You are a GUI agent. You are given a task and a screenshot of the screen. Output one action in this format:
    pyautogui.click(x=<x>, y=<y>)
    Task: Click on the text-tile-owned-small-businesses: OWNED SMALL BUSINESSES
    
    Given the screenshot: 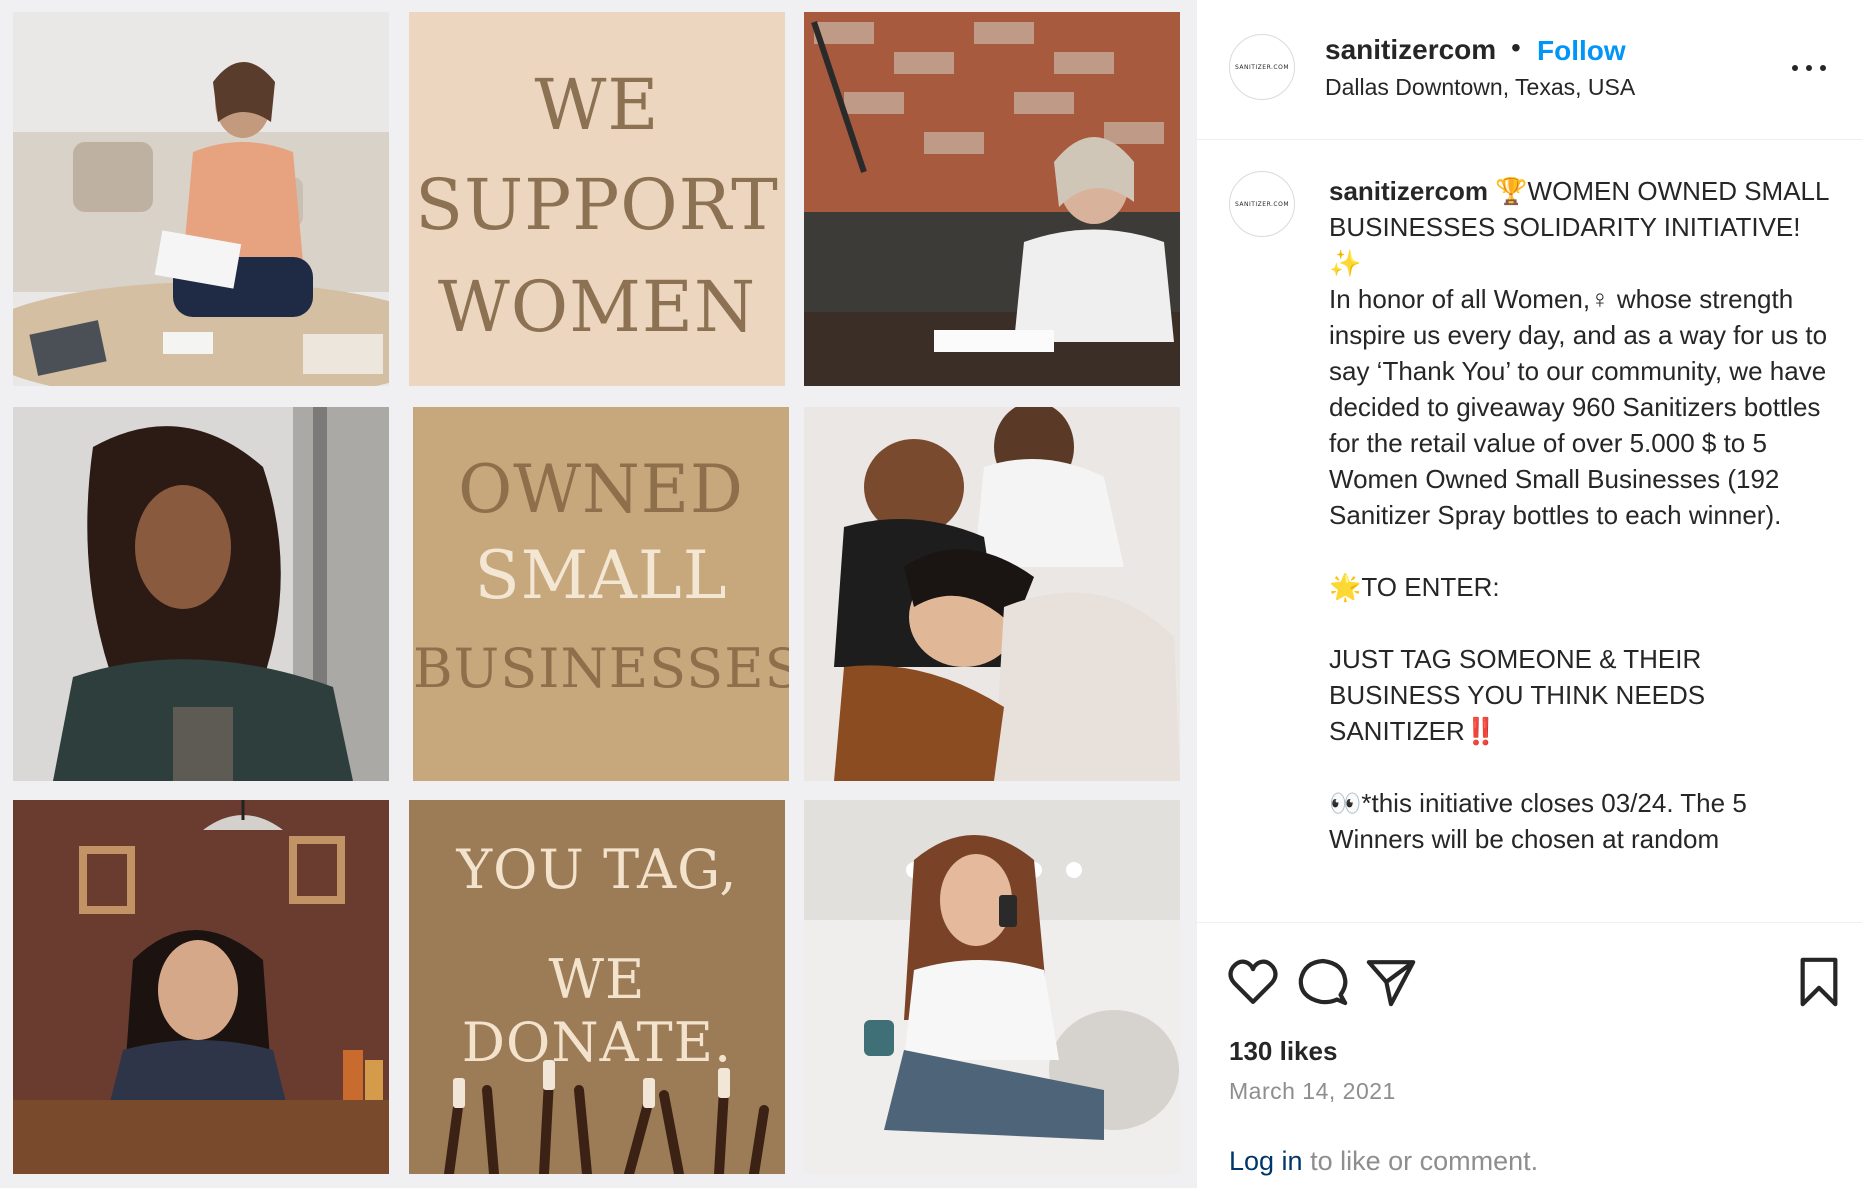 What is the action you would take?
    pyautogui.click(x=601, y=594)
    